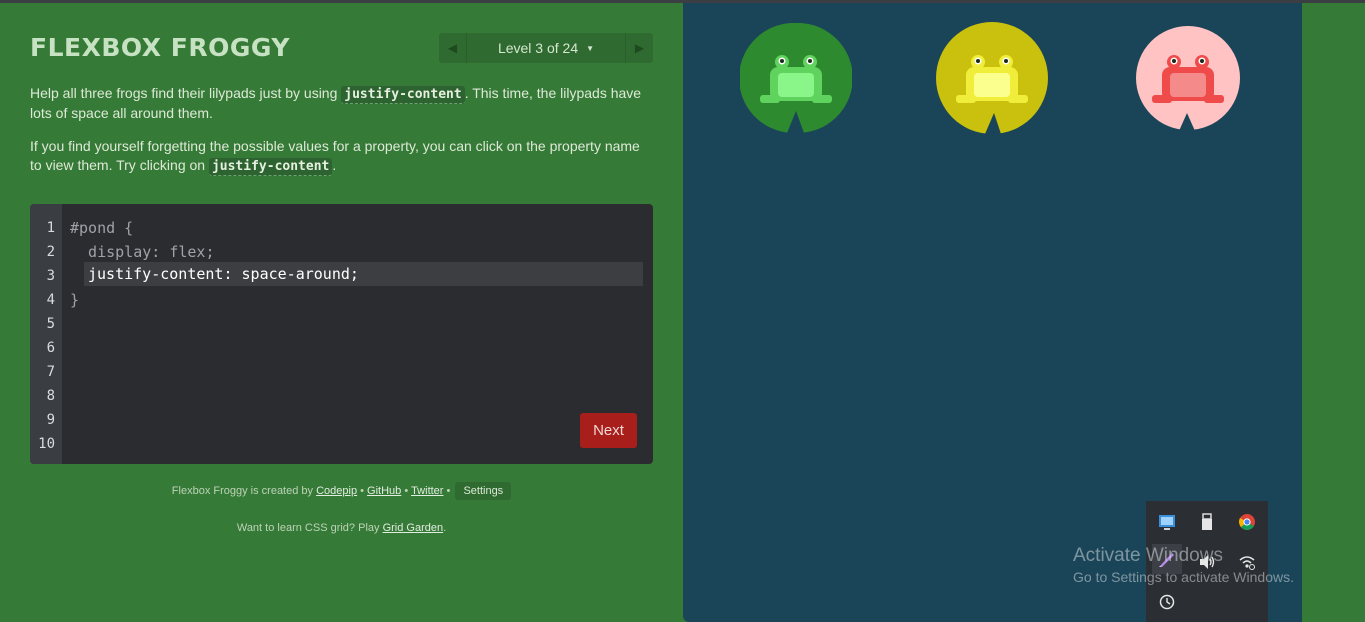 The width and height of the screenshot is (1365, 622). I want to click on level-dropdown: Level 3 of 24 ▼, so click(546, 48).